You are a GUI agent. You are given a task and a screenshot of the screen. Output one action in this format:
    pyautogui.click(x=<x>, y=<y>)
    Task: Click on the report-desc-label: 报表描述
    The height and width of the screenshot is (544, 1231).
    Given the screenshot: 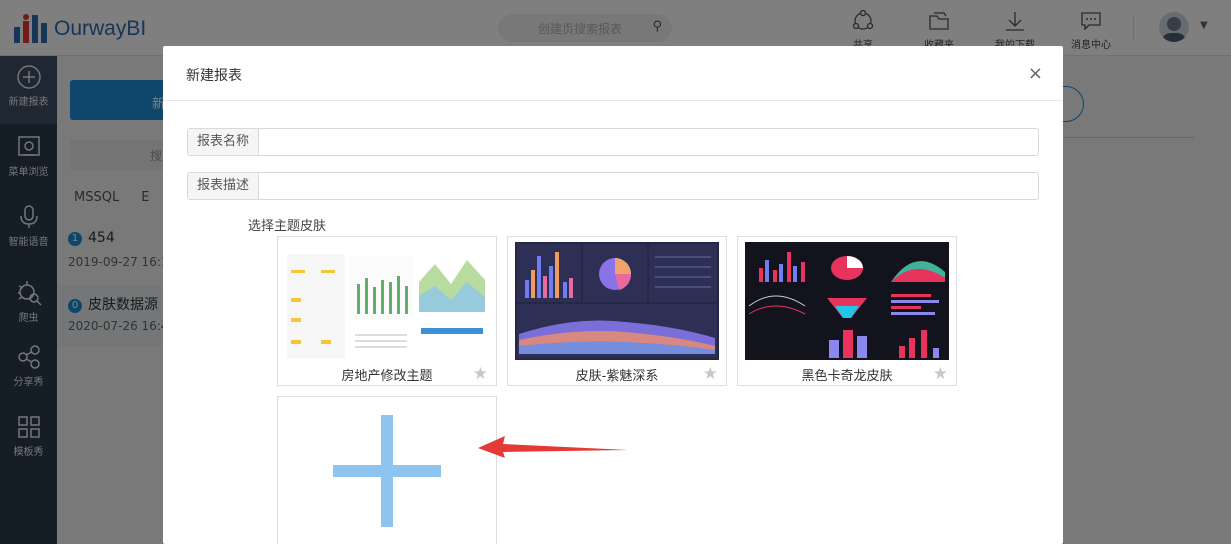 What is the action you would take?
    pyautogui.click(x=223, y=186)
    